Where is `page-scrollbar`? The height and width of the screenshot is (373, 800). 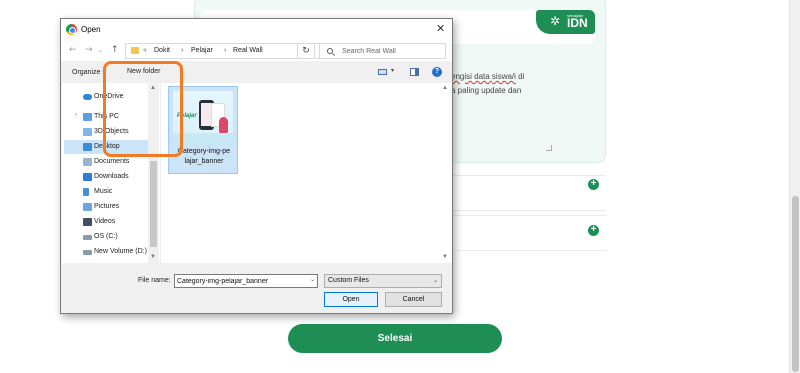
page-scrollbar is located at coordinates (794, 186).